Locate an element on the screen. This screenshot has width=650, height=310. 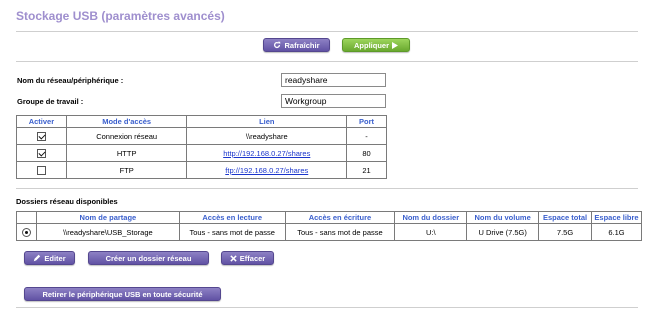
col-header-enable: Activer is located at coordinates (41, 121).